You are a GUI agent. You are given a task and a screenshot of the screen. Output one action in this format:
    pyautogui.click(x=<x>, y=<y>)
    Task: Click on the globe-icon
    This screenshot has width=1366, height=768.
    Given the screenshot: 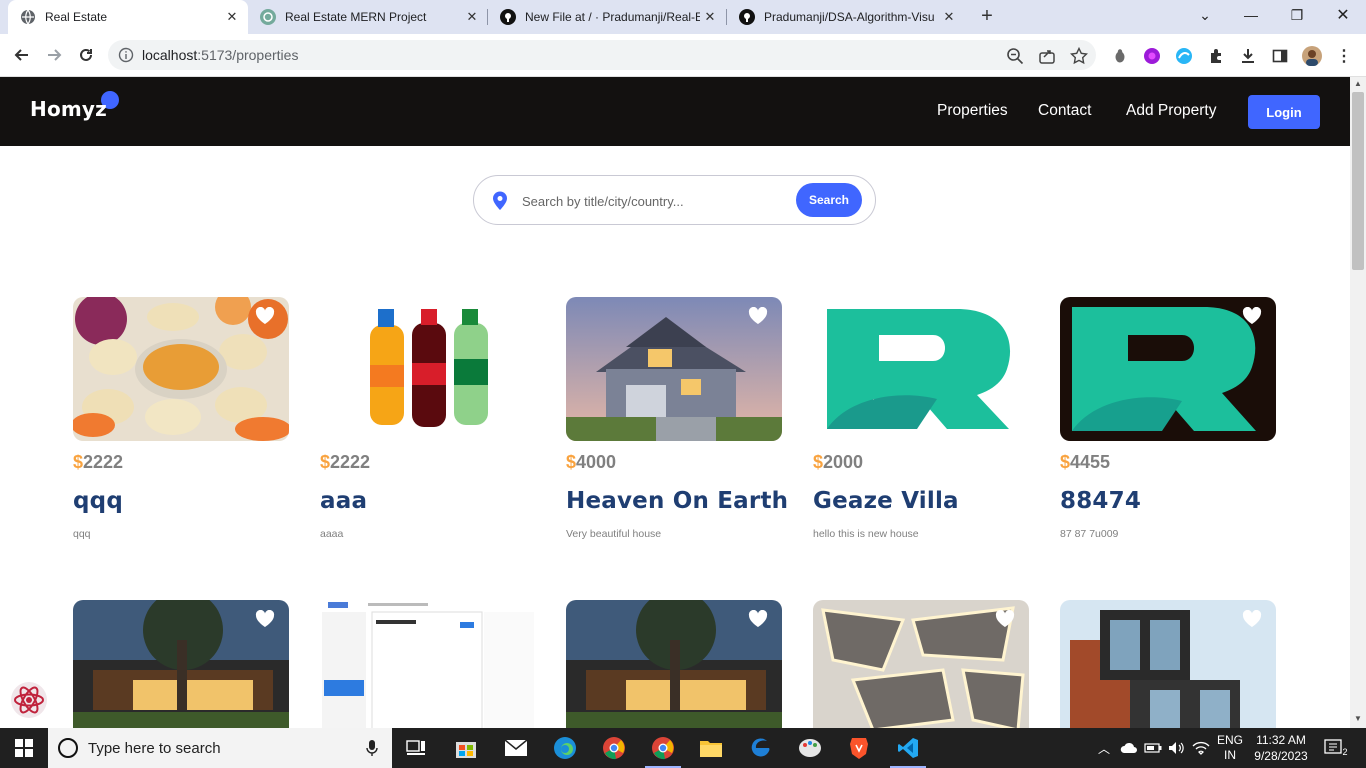 What is the action you would take?
    pyautogui.click(x=28, y=17)
    